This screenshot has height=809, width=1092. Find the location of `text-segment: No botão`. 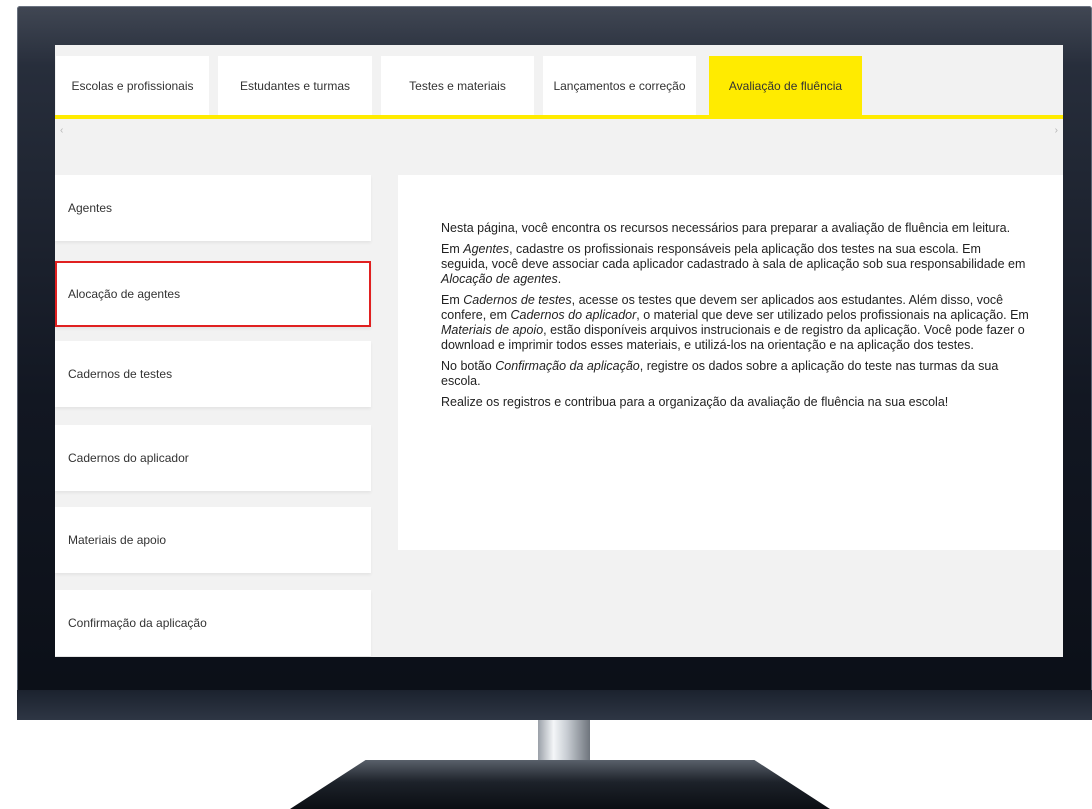

text-segment: No botão is located at coordinates (468, 366).